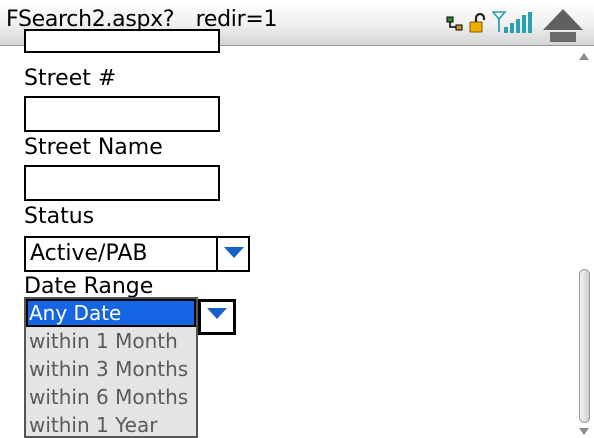 The image size is (594, 438). Describe the element at coordinates (111, 423) in the screenshot. I see `date-range-option: within 1 Year` at that location.